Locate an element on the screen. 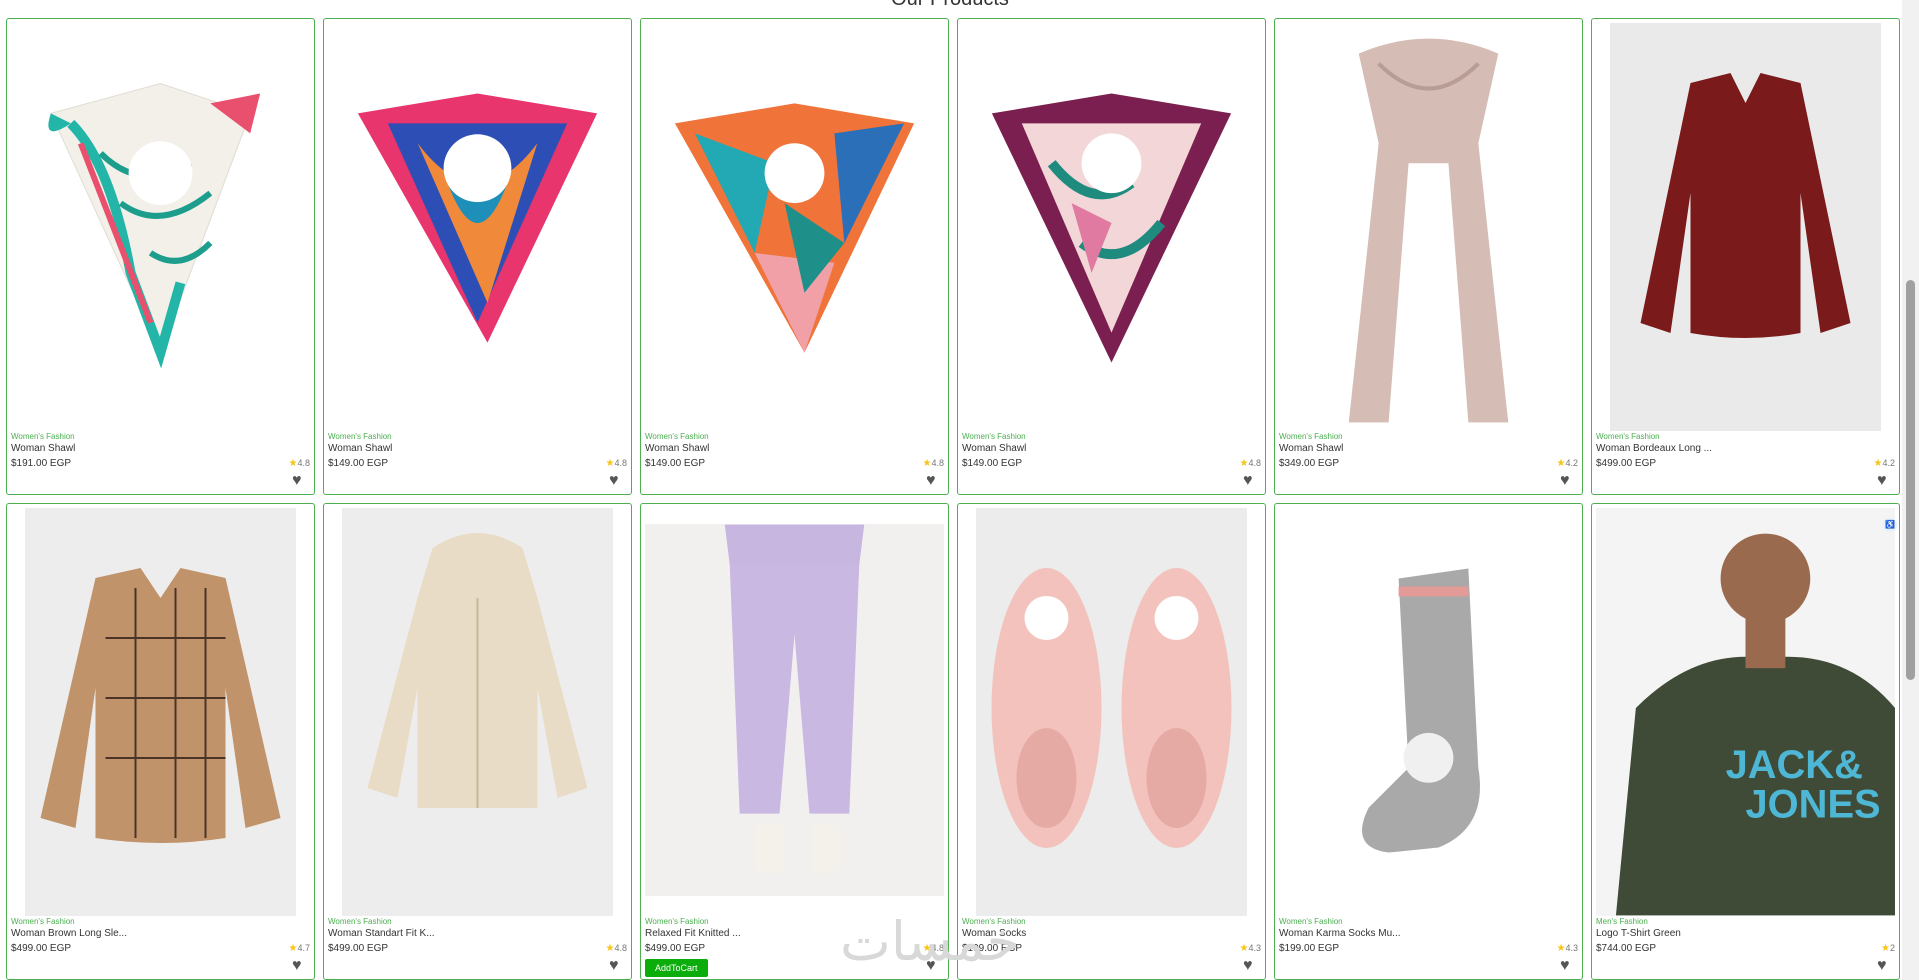  tshirt-image: JACK& JONES is located at coordinates (1755, 724).